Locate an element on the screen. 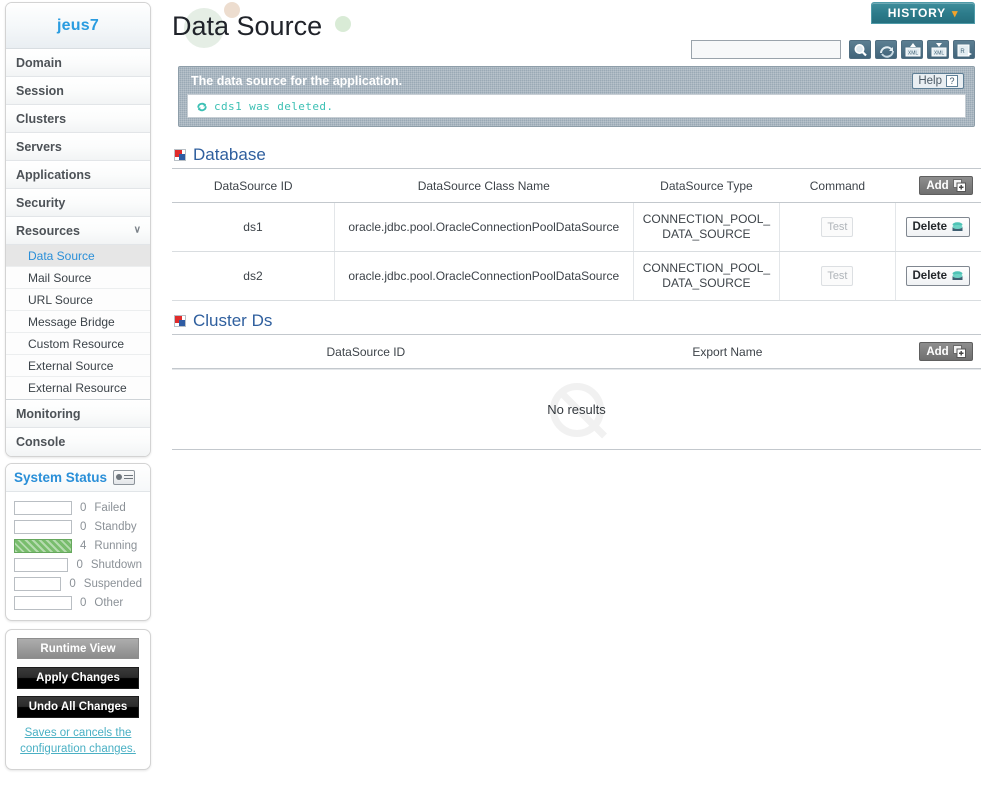  toolbar: XML XML R is located at coordinates (833, 49).